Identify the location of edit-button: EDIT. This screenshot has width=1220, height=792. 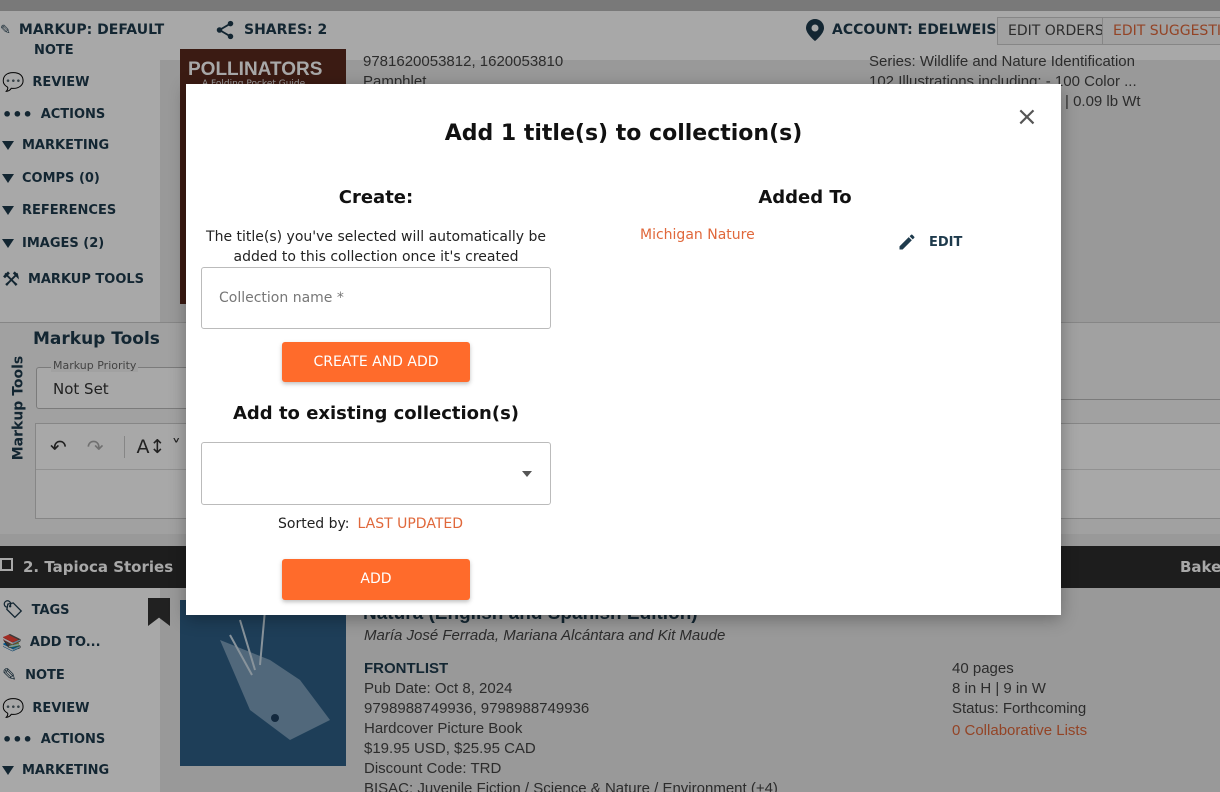
(929, 242).